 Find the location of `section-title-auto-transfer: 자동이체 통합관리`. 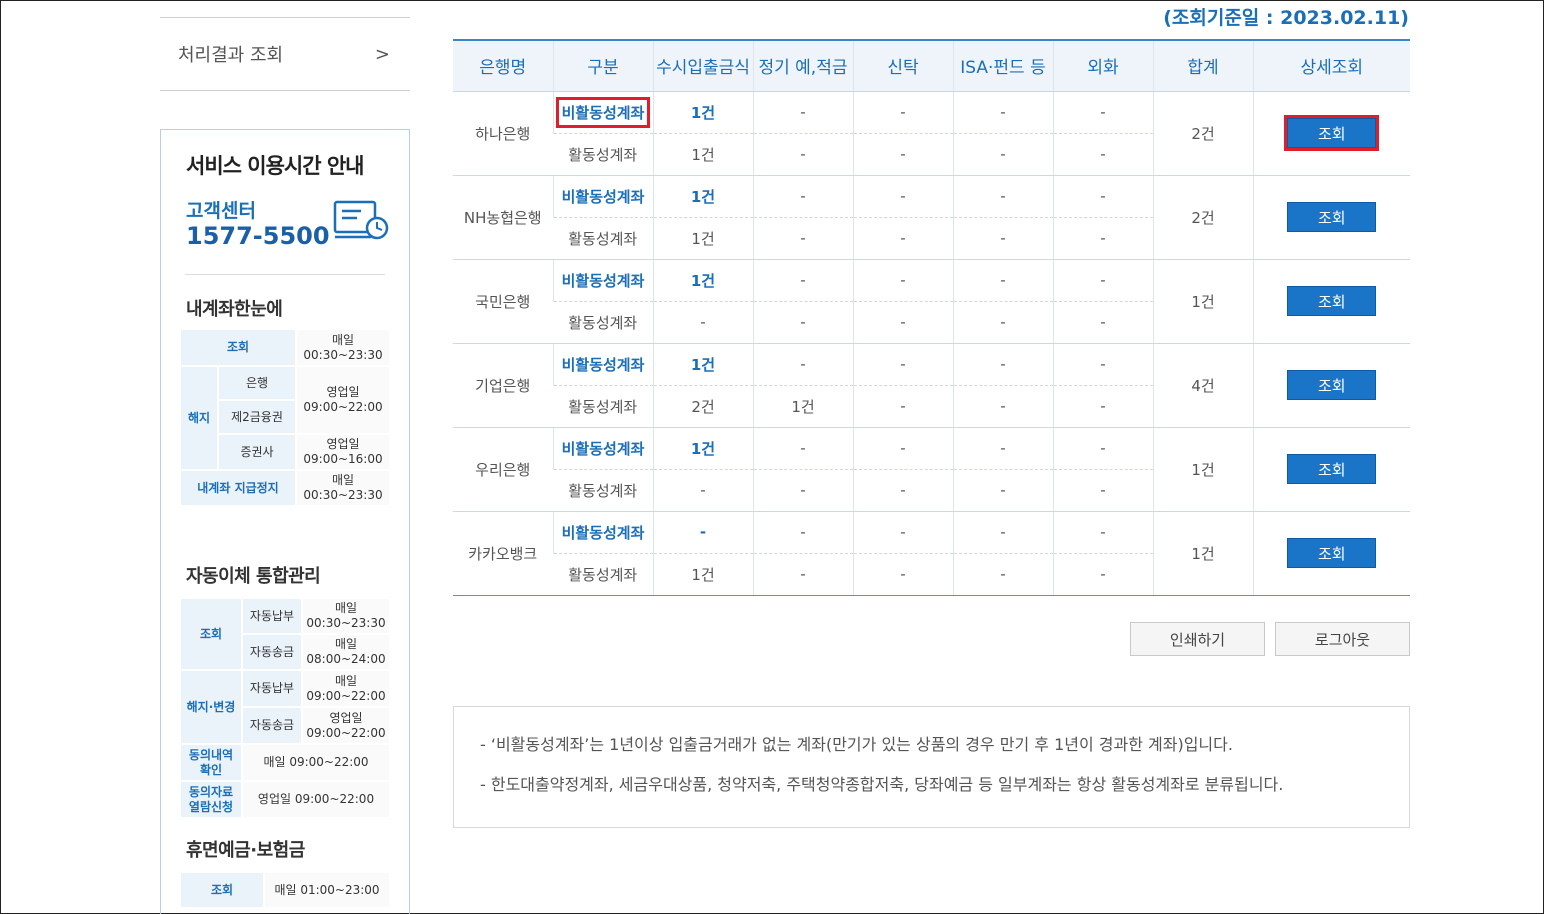

section-title-auto-transfer: 자동이체 통합관리 is located at coordinates (253, 576).